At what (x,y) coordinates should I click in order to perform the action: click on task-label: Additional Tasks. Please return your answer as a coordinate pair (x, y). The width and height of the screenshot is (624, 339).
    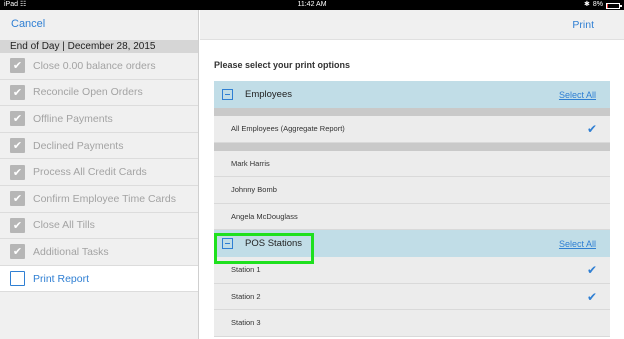
    Looking at the image, I should click on (71, 251).